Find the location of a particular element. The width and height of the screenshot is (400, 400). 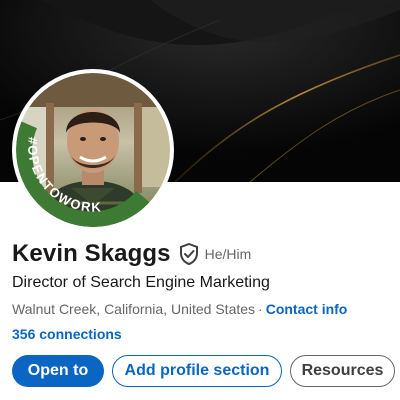

resources-button: Resources is located at coordinates (342, 371).